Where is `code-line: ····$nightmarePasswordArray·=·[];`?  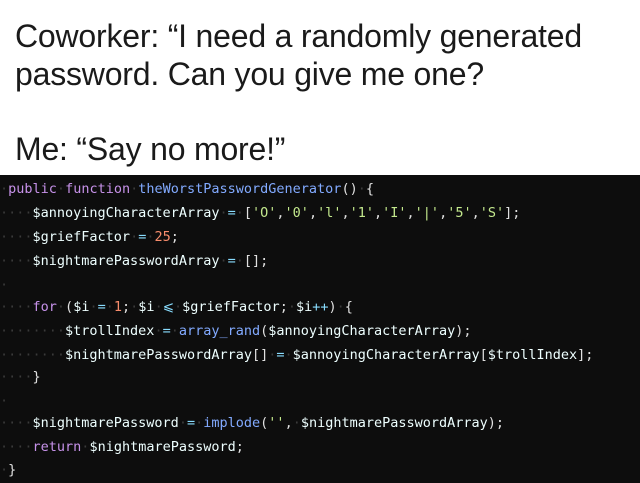
code-line: ····$nightmarePasswordArray·=·[]; is located at coordinates (134, 261).